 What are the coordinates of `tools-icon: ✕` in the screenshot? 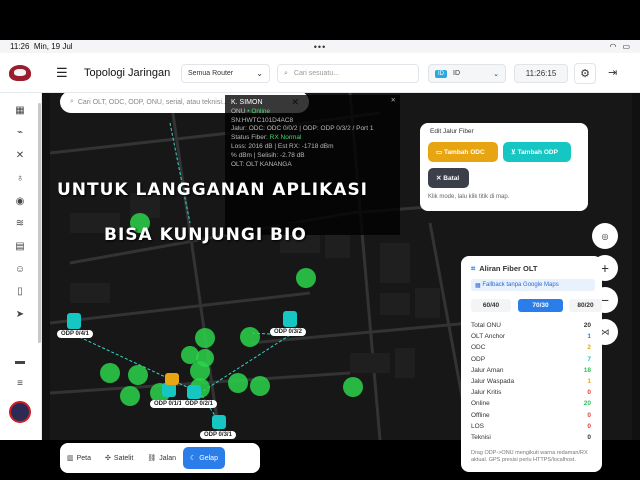 It's located at (20, 156).